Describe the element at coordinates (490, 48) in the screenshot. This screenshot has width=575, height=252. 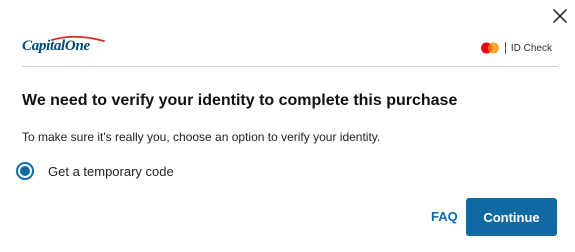
I see `mastercard-icon` at that location.